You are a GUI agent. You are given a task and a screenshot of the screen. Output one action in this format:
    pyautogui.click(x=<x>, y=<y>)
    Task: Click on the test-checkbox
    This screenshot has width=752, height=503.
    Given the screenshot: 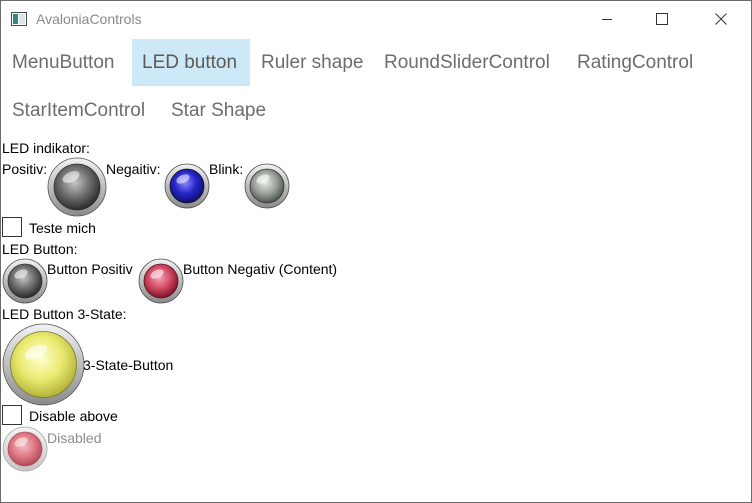 What is the action you would take?
    pyautogui.click(x=12, y=227)
    